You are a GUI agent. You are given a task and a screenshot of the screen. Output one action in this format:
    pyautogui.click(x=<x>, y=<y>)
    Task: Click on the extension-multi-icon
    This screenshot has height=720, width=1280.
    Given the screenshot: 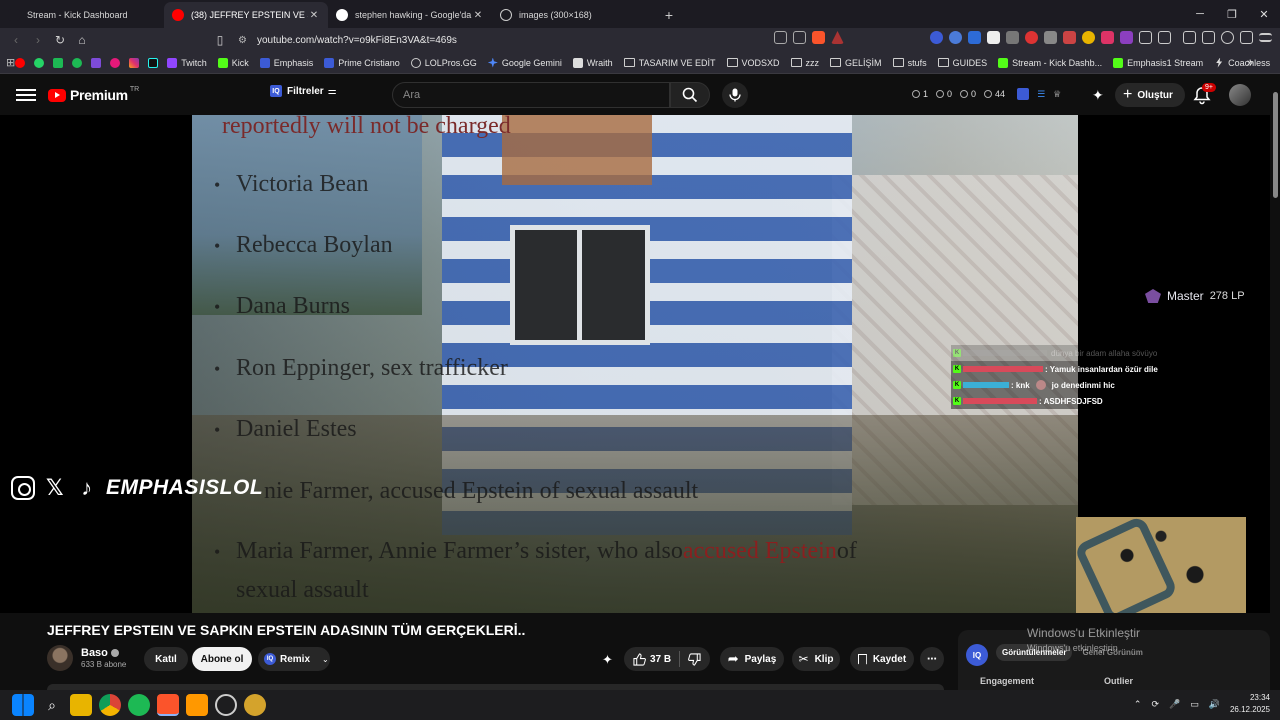 What is the action you would take?
    pyautogui.click(x=1069, y=37)
    